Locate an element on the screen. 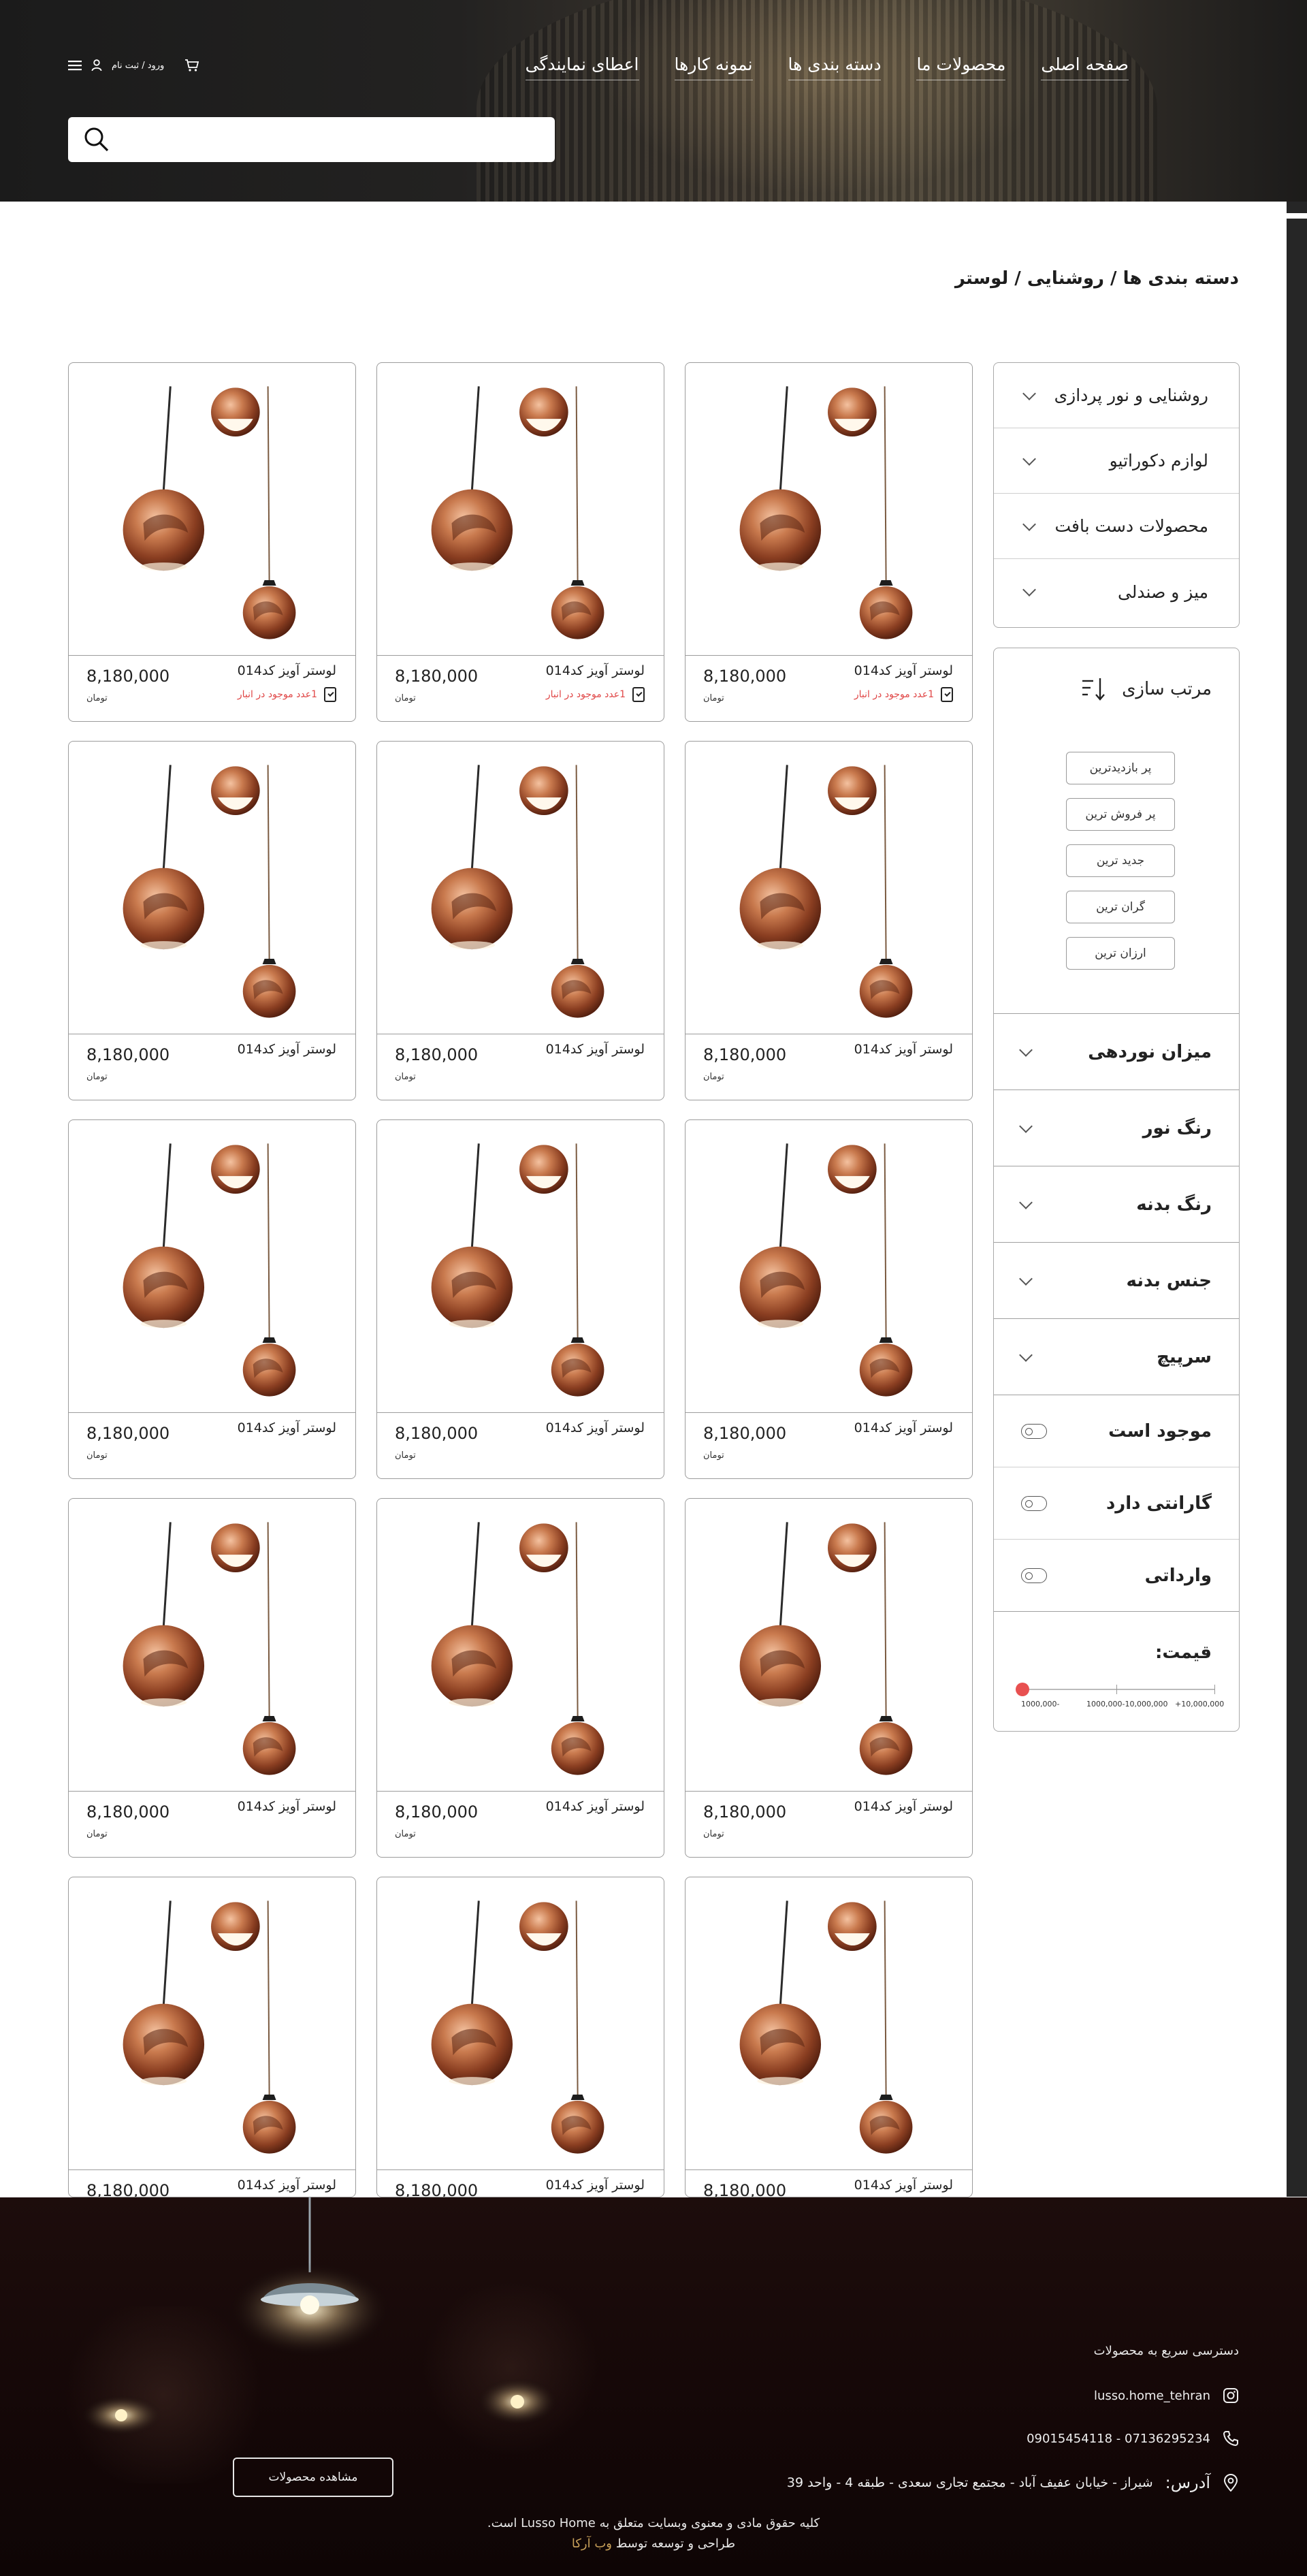 Image resolution: width=1307 pixels, height=2576 pixels. filter-body-material: جنس بدنه is located at coordinates (1117, 1280).